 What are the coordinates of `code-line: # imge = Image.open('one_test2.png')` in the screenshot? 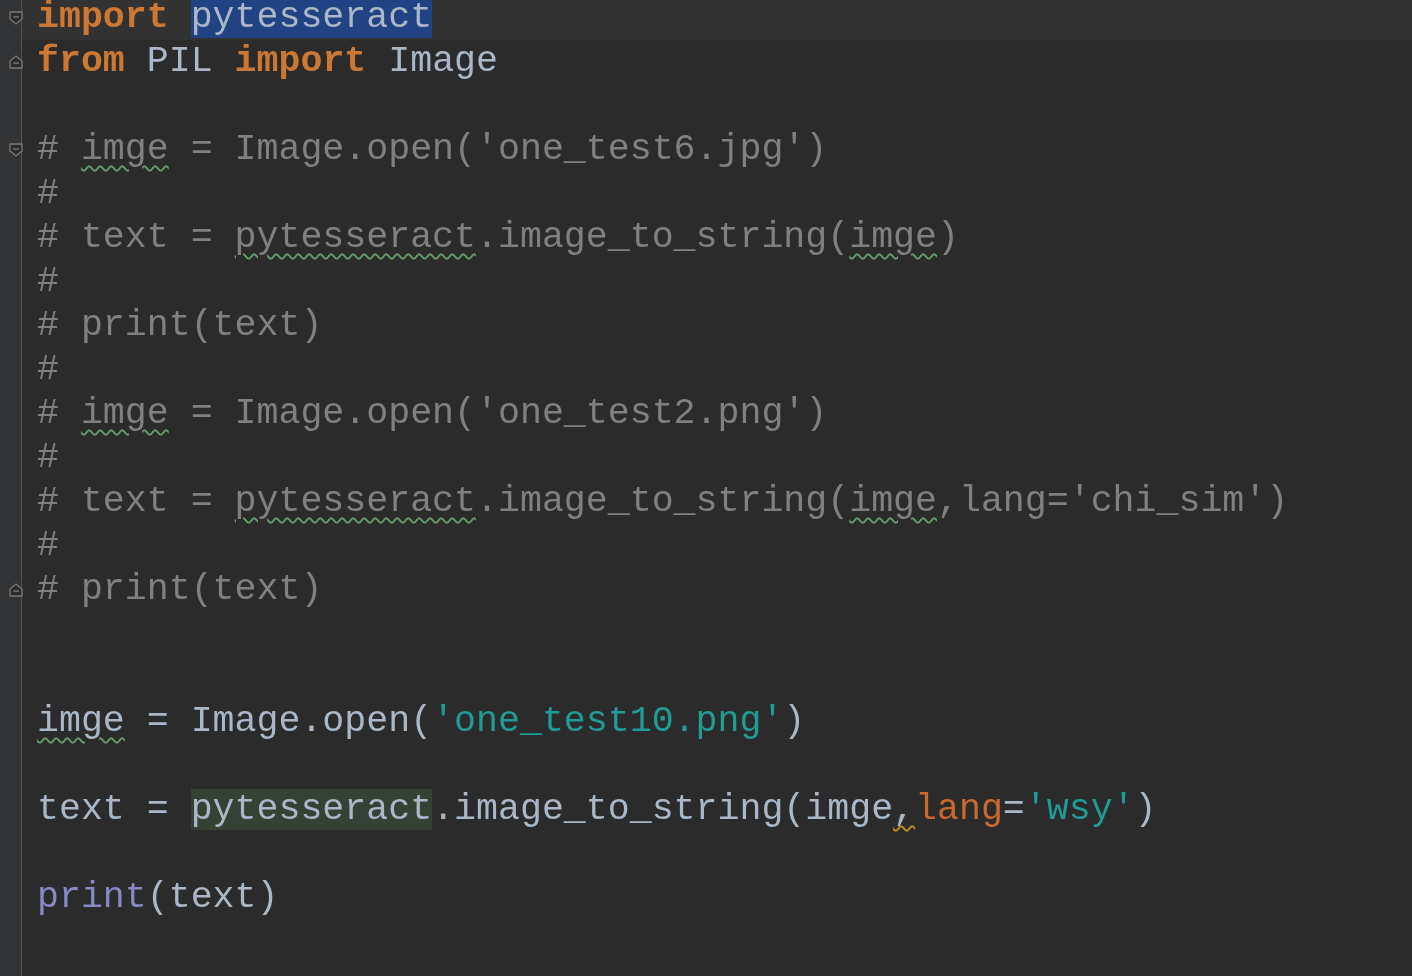 It's located at (432, 414).